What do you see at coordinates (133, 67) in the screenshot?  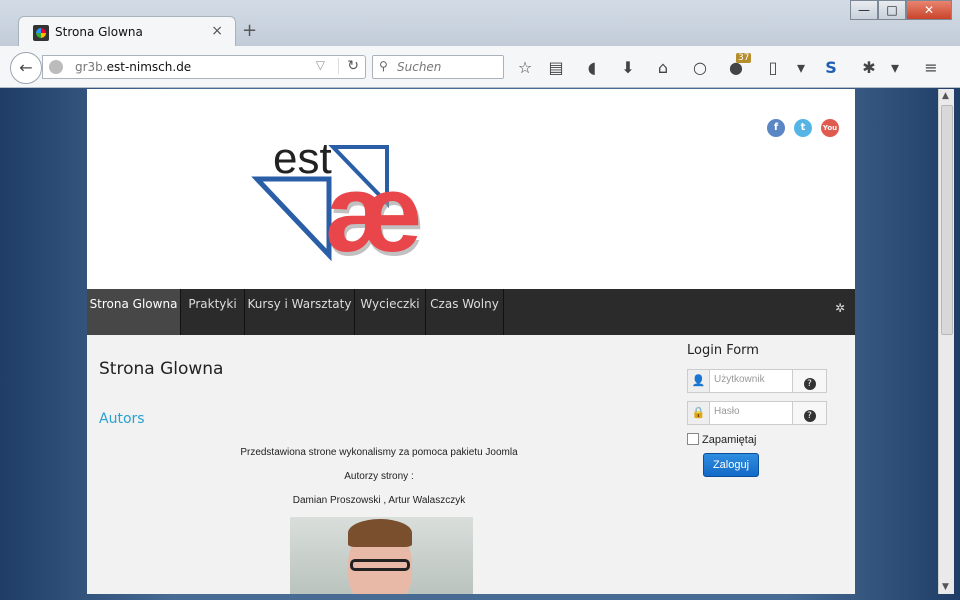 I see `url-text: gr3b.est-nimsch.de` at bounding box center [133, 67].